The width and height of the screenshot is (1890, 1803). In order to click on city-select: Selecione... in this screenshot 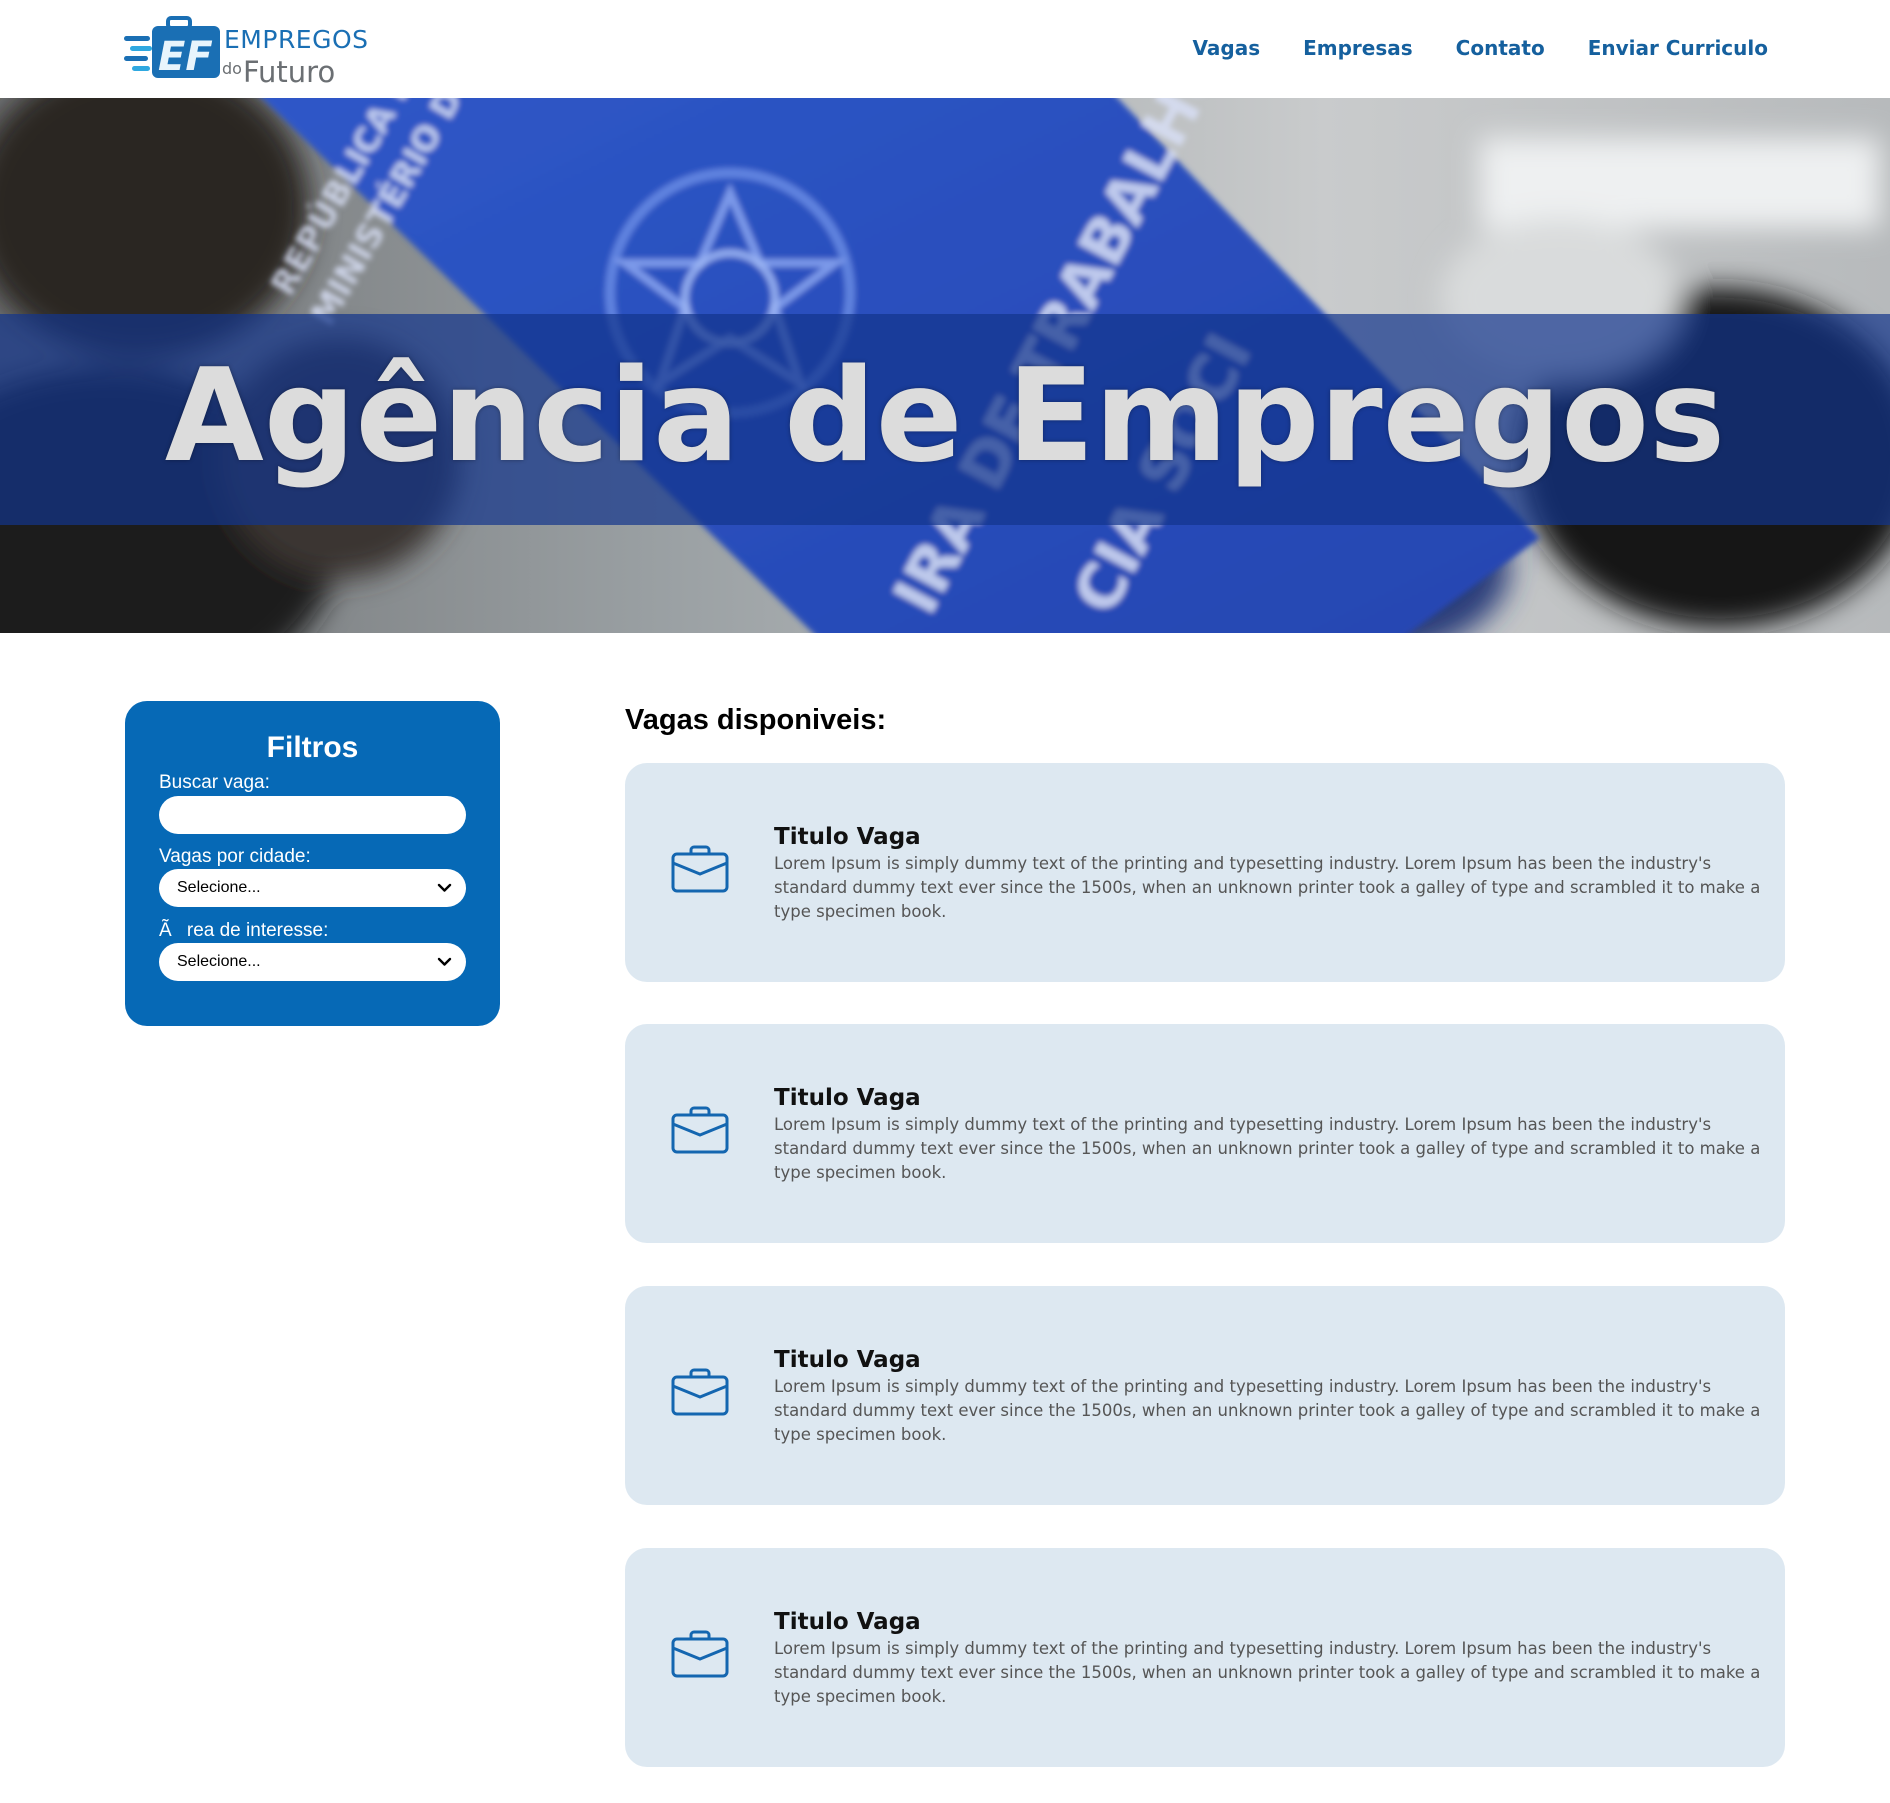, I will do `click(312, 888)`.